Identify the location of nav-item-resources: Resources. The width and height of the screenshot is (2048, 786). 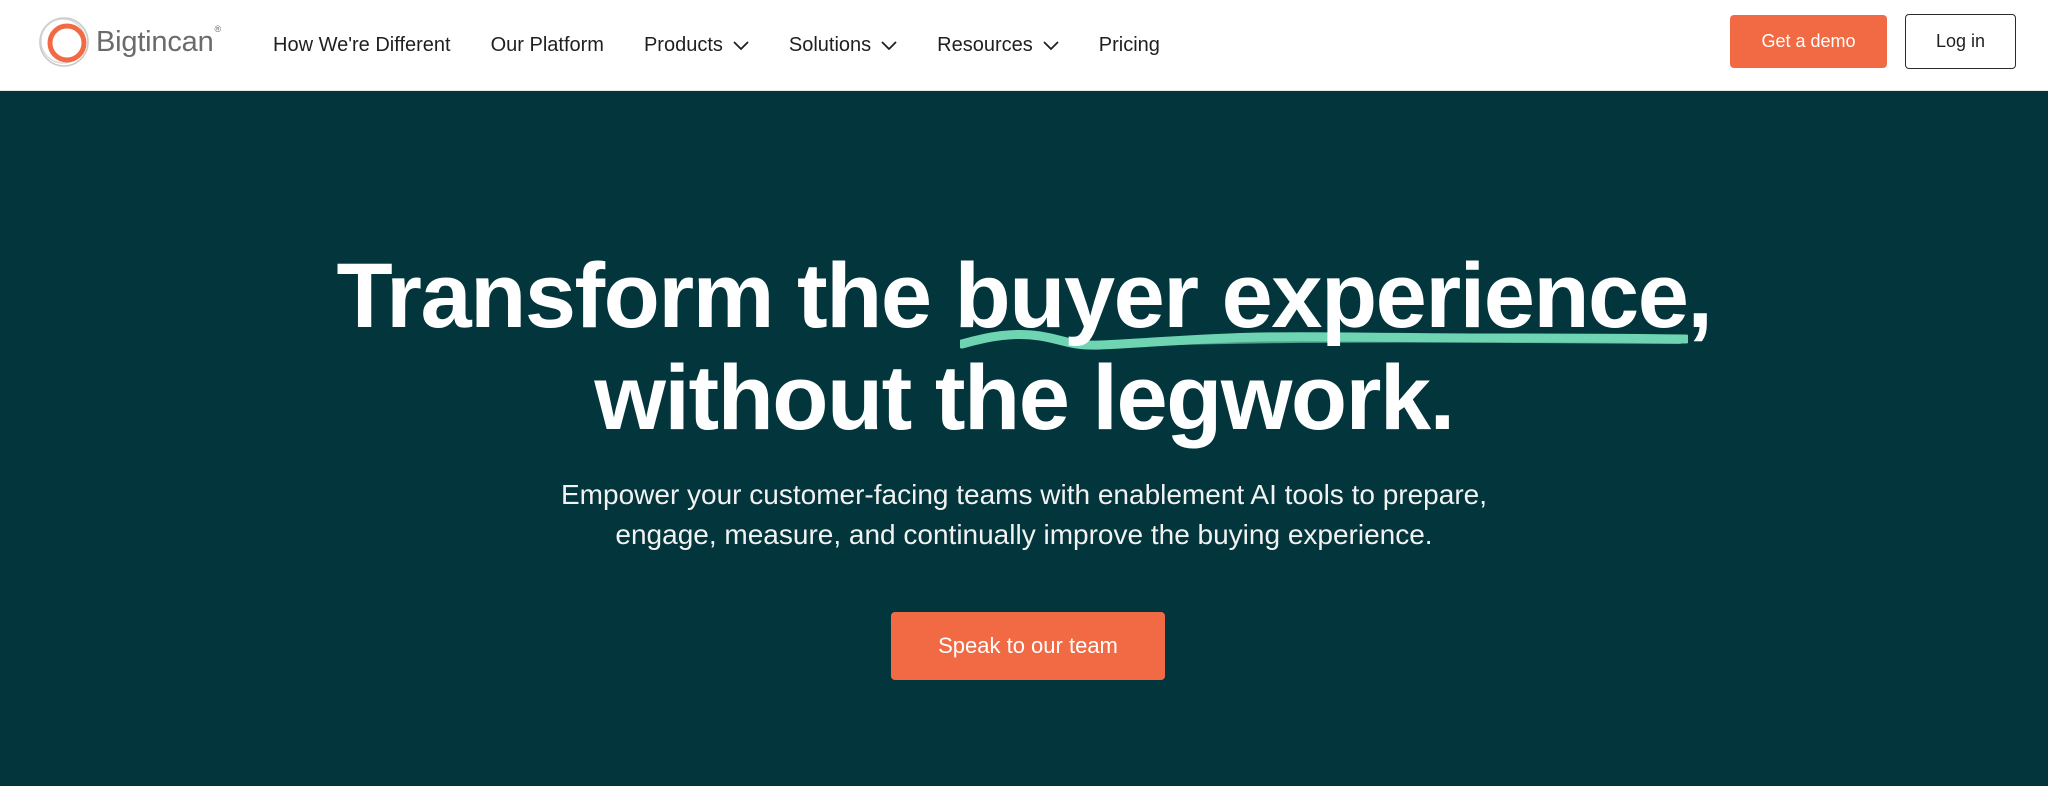
(998, 45).